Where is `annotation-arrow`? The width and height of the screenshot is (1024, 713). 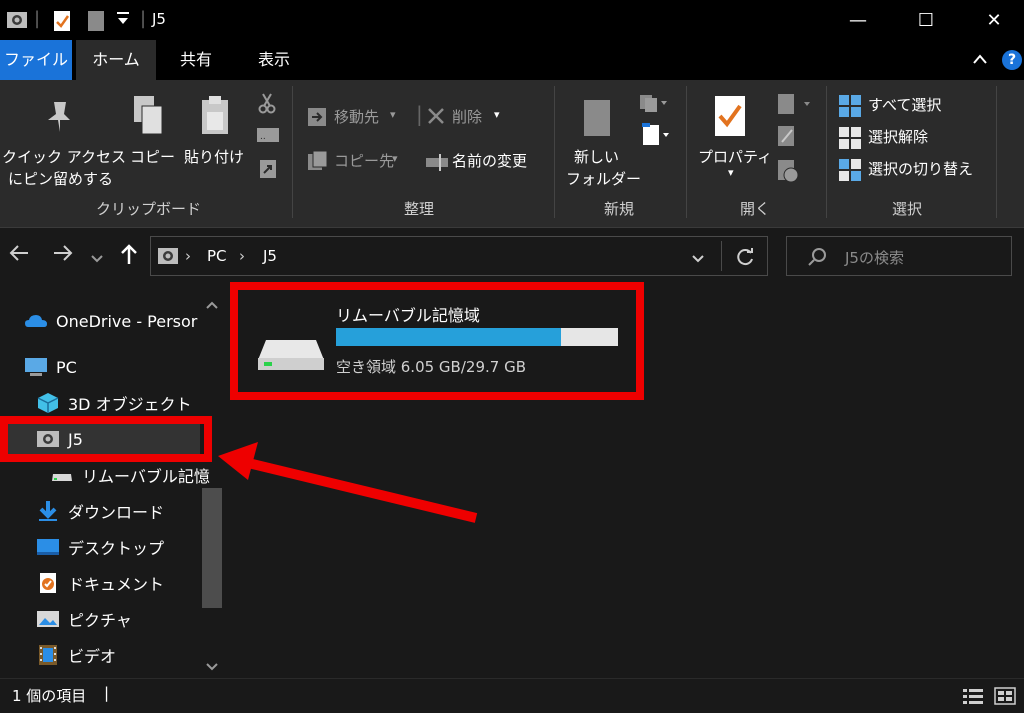
annotation-arrow is located at coordinates (348, 482).